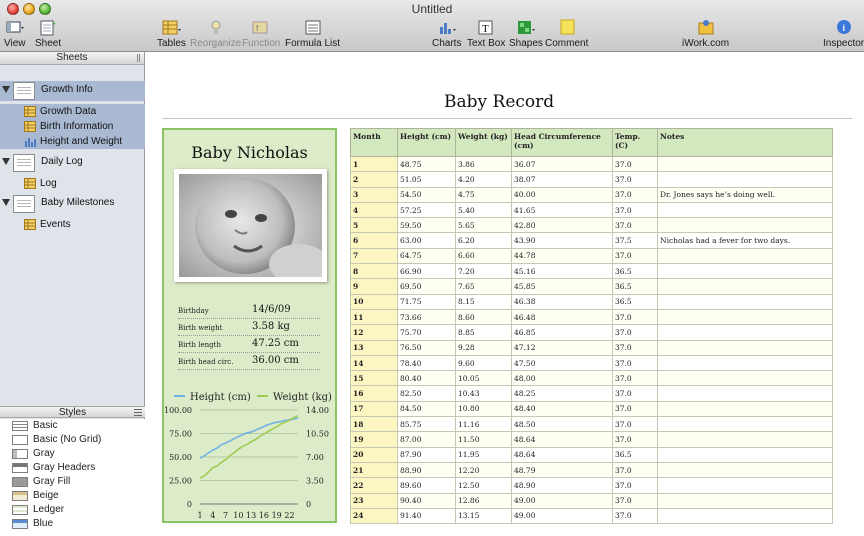 The image size is (864, 536). I want to click on table-row: 19 87.00 11.50 48.64 37.0, so click(591, 439).